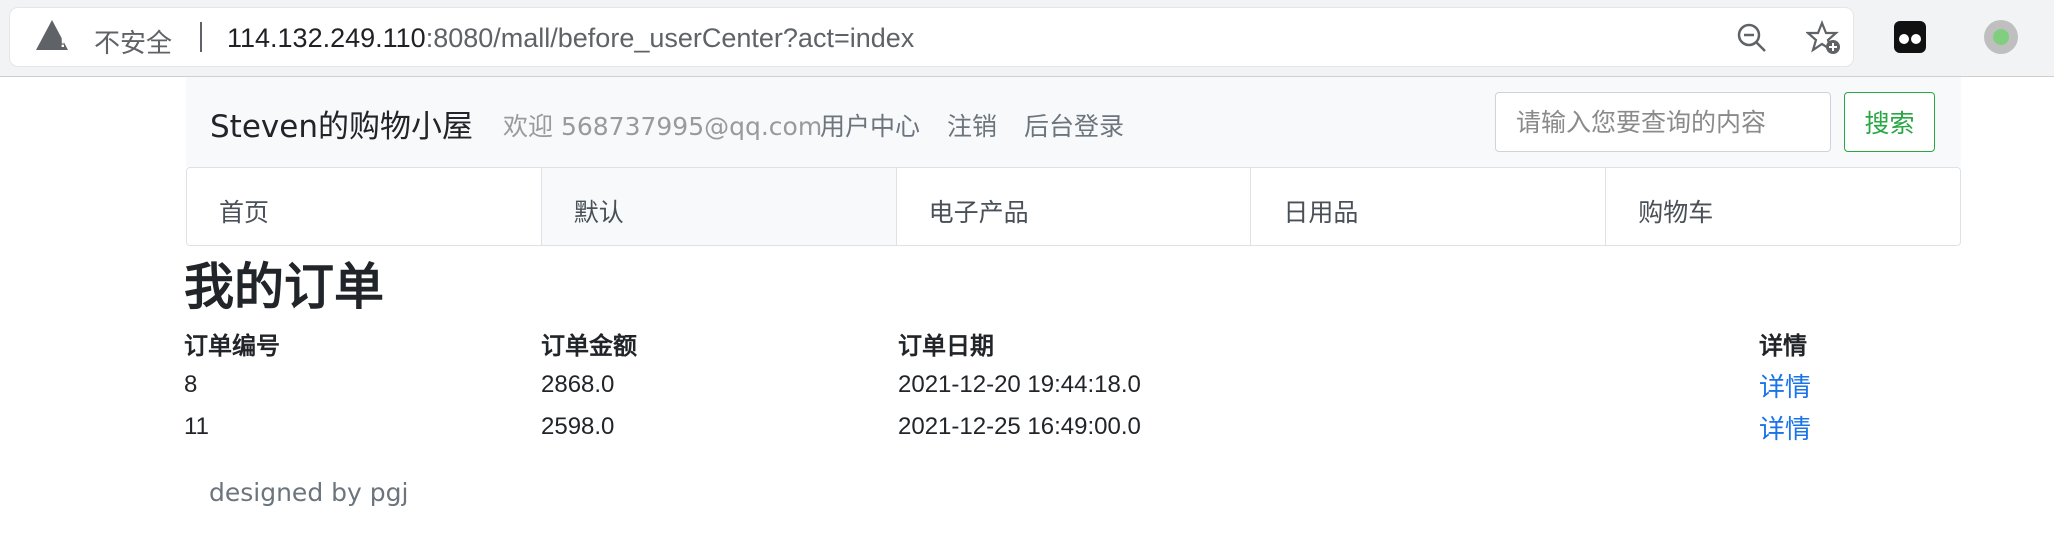  What do you see at coordinates (196, 426) in the screenshot?
I see `order-id: 11` at bounding box center [196, 426].